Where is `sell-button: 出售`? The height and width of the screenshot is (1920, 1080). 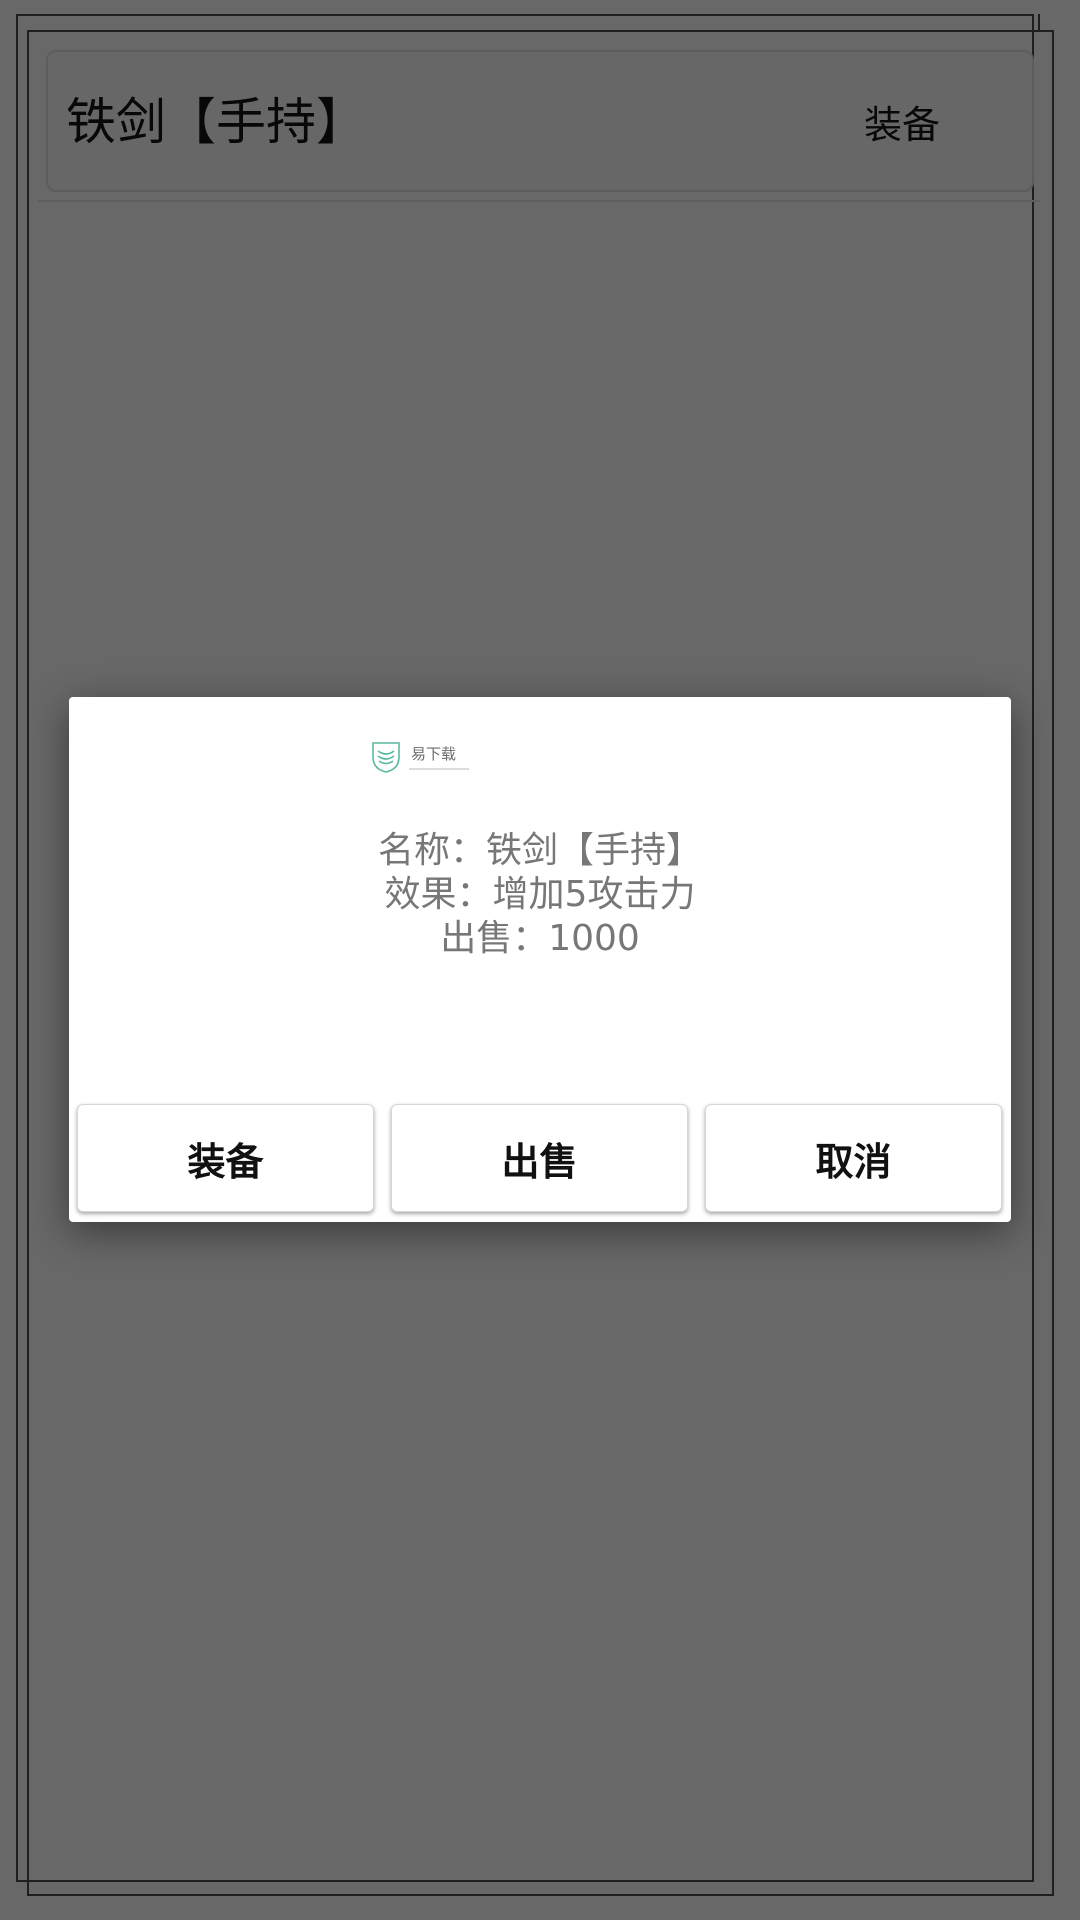 sell-button: 出售 is located at coordinates (539, 1158).